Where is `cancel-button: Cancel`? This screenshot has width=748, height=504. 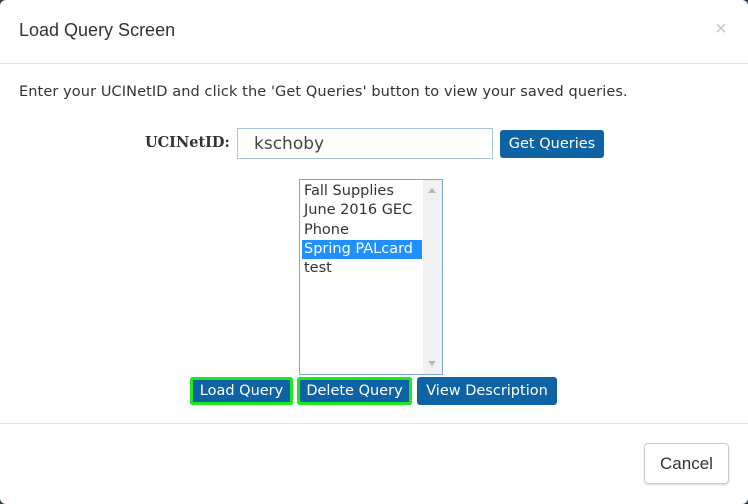
cancel-button: Cancel is located at coordinates (686, 463).